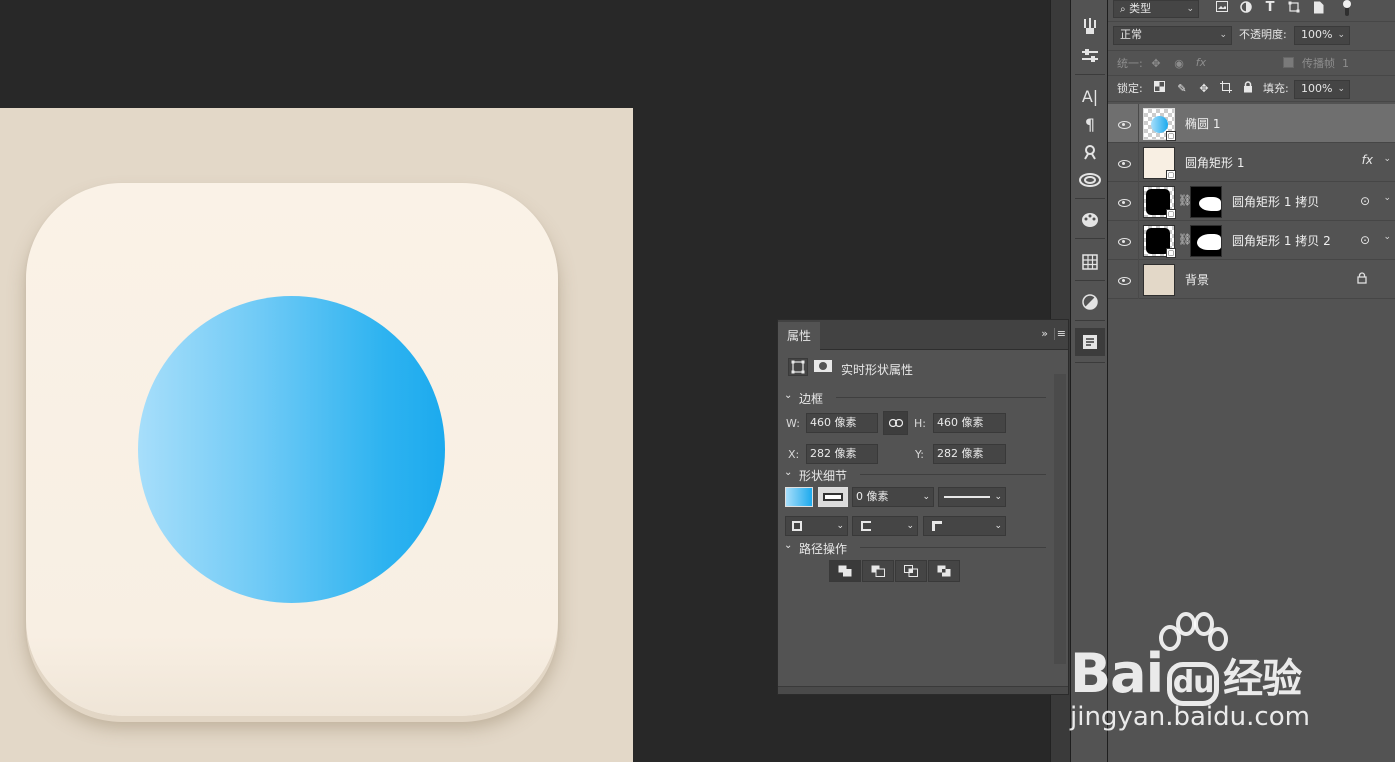 This screenshot has height=762, width=1395. I want to click on exclude-overlap-button, so click(944, 571).